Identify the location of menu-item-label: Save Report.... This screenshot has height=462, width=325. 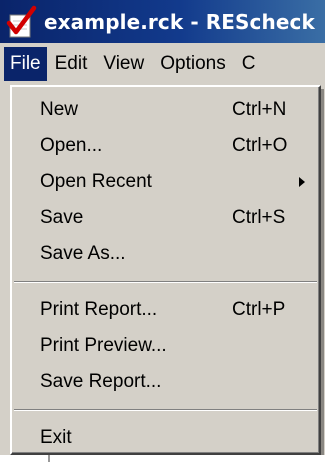
(101, 381).